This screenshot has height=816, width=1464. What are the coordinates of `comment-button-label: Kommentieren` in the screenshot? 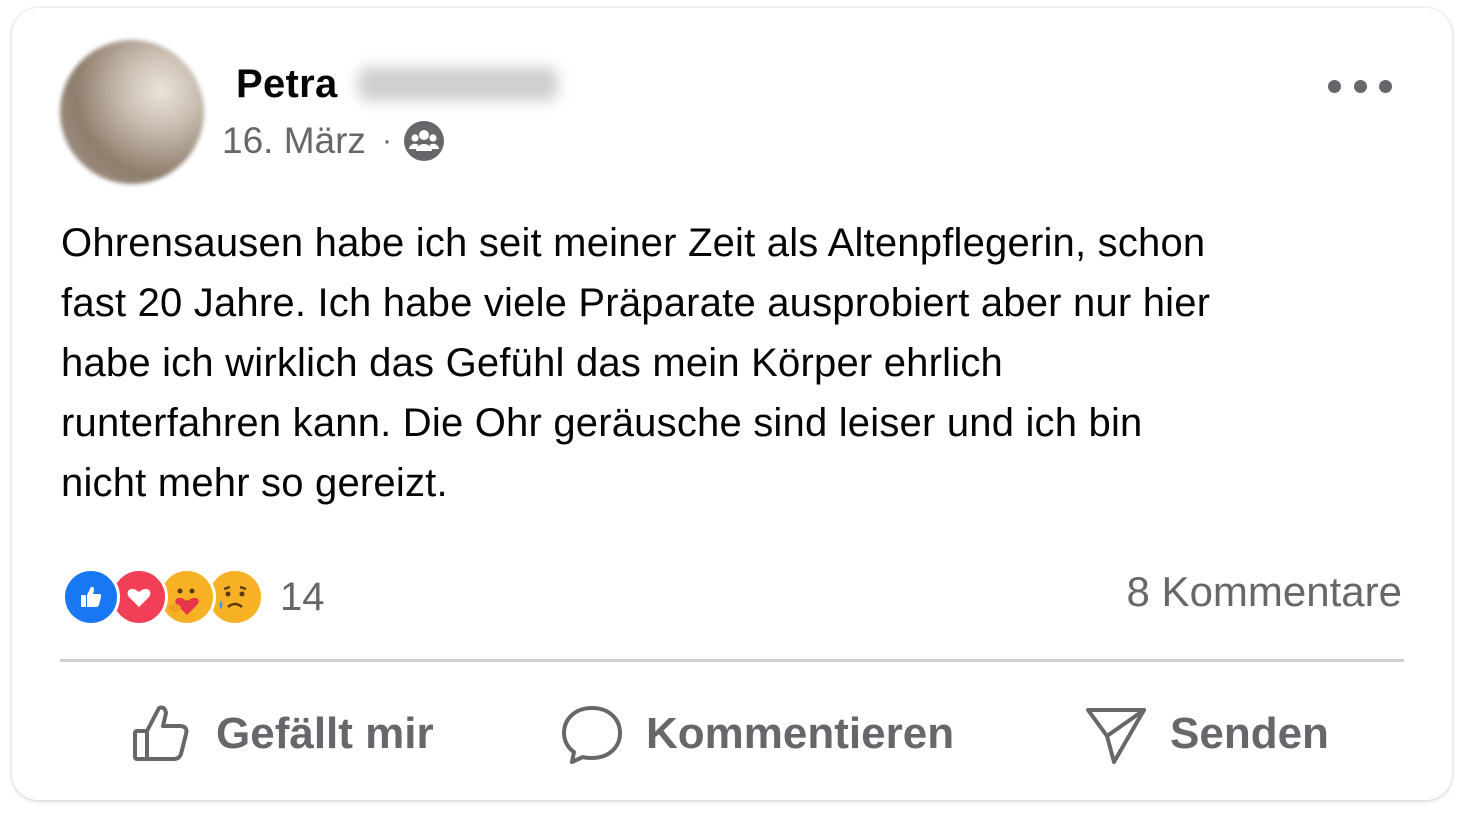 It's located at (800, 733).